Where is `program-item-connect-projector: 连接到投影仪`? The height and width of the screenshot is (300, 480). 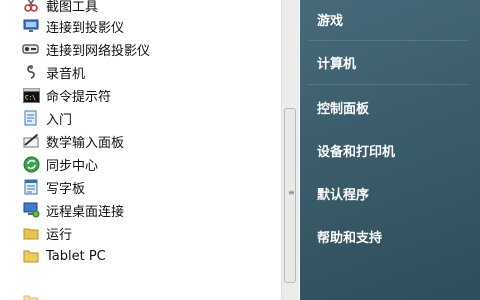
program-item-connect-projector: 连接到投影仪 is located at coordinates (149, 26).